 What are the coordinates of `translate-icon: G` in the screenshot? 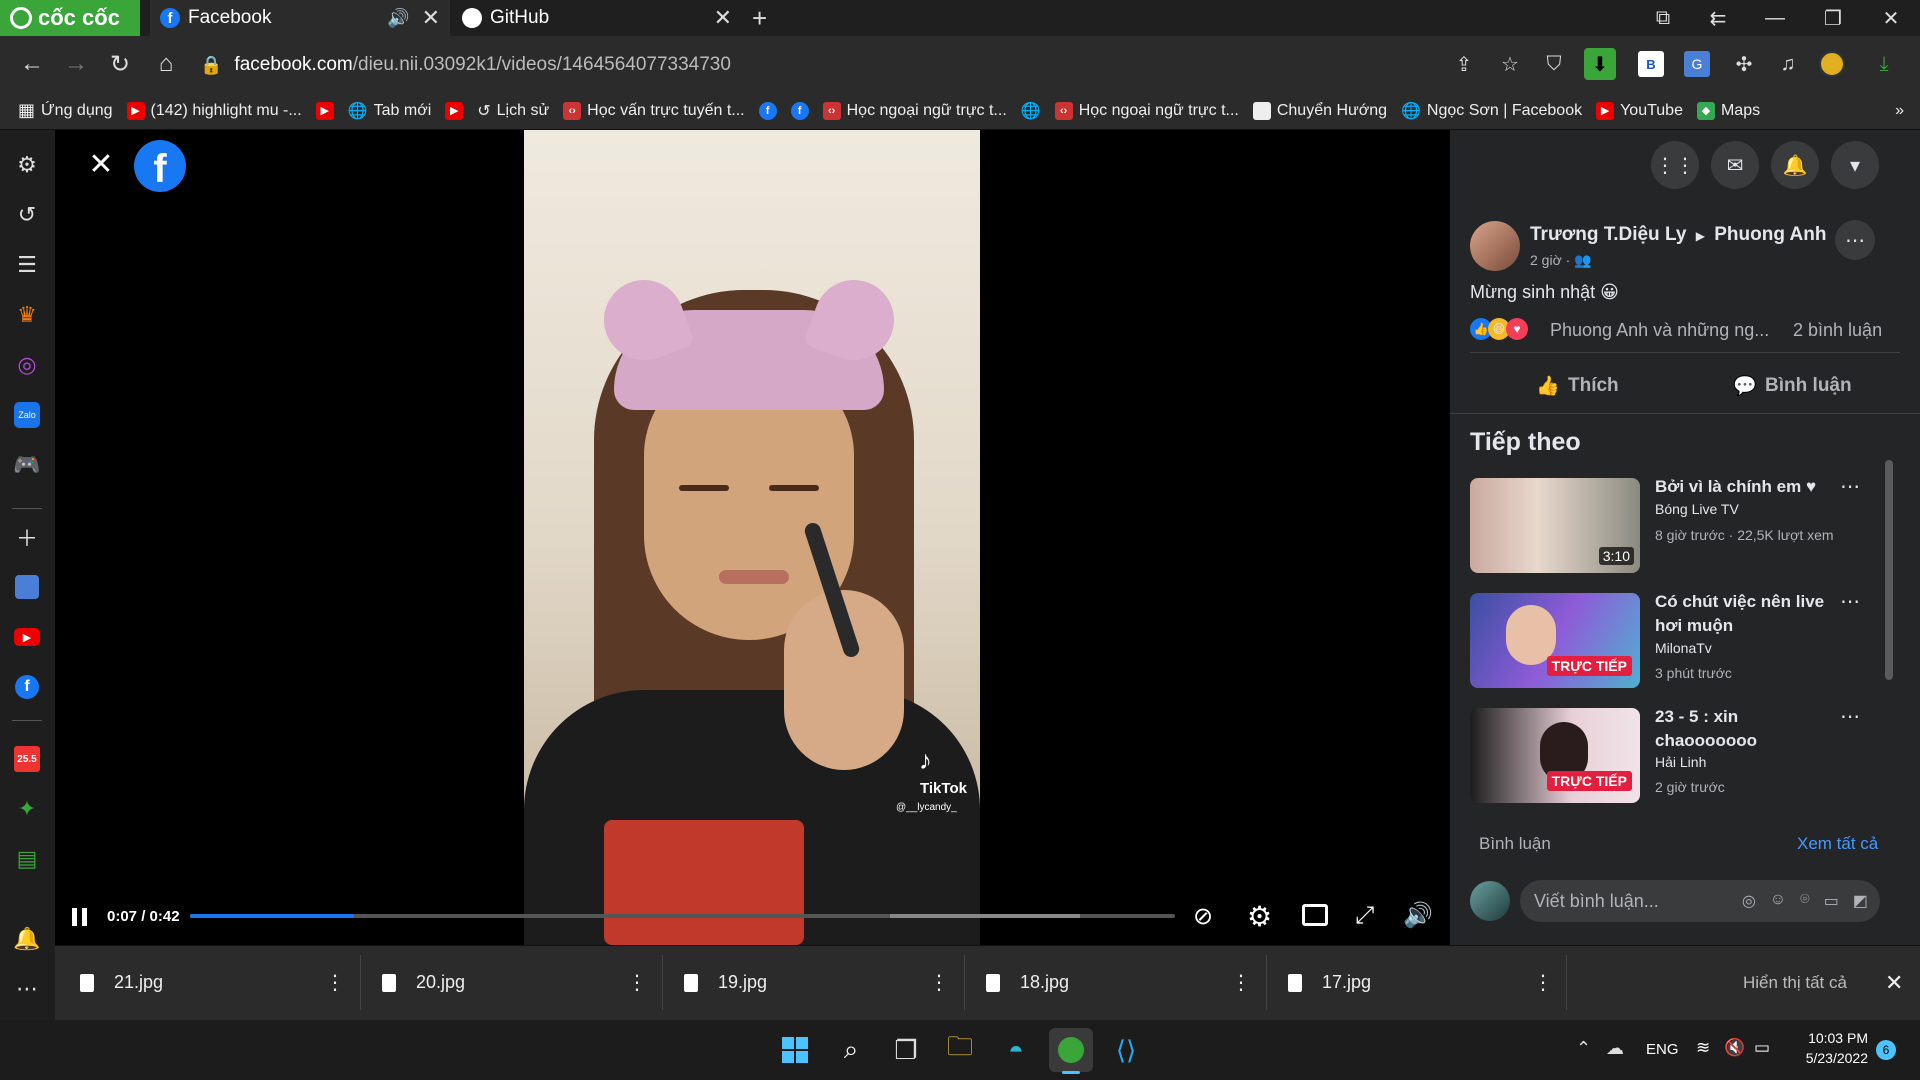 It's located at (1697, 64).